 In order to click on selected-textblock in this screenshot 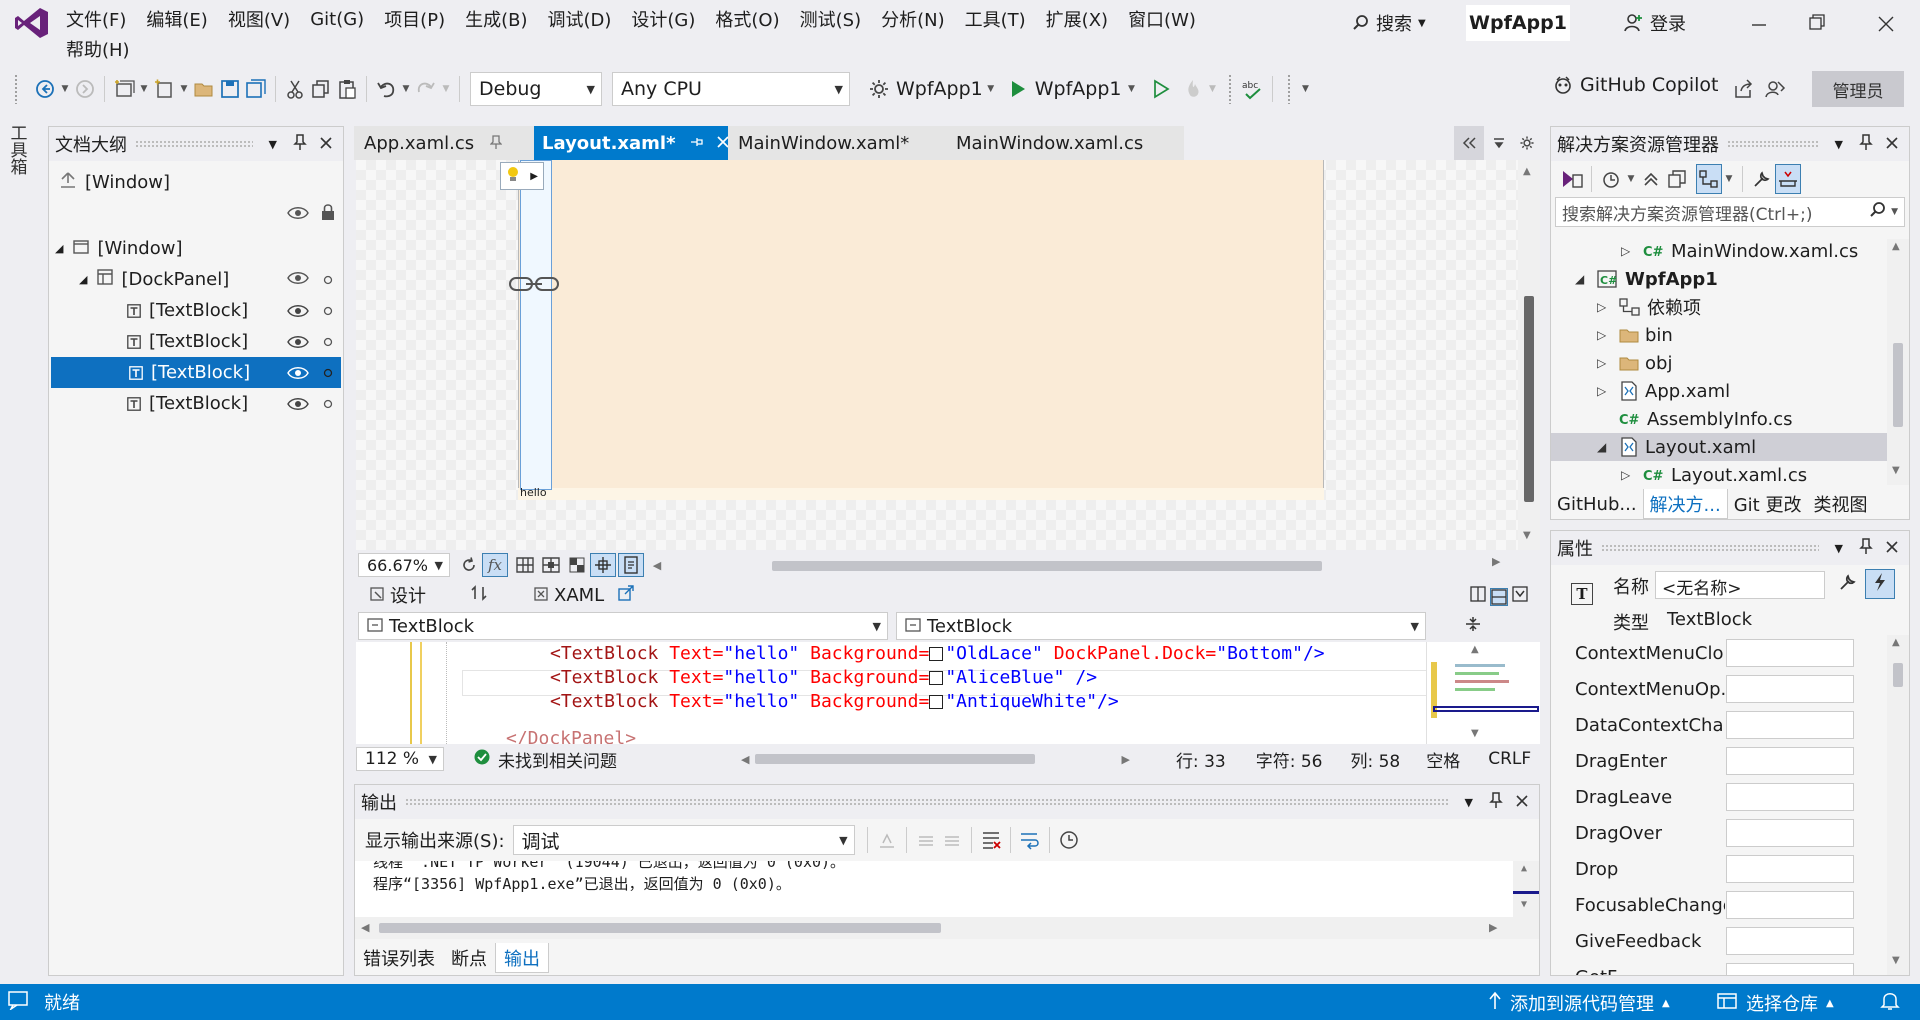, I will do `click(536, 325)`.